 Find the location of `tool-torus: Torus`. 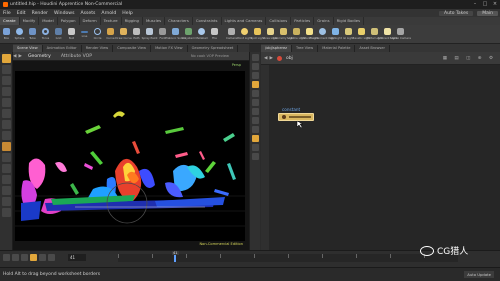

tool-torus: Torus is located at coordinates (45, 34).